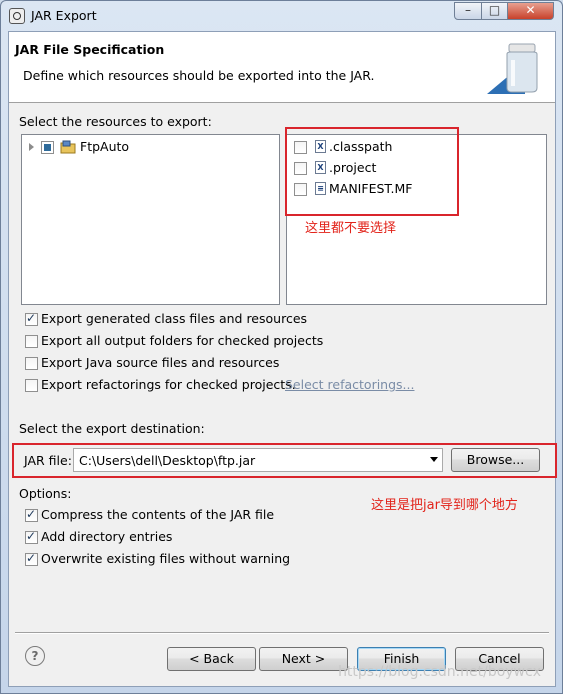 This screenshot has width=563, height=694. What do you see at coordinates (150, 219) in the screenshot?
I see `project-tree: FtpAuto` at bounding box center [150, 219].